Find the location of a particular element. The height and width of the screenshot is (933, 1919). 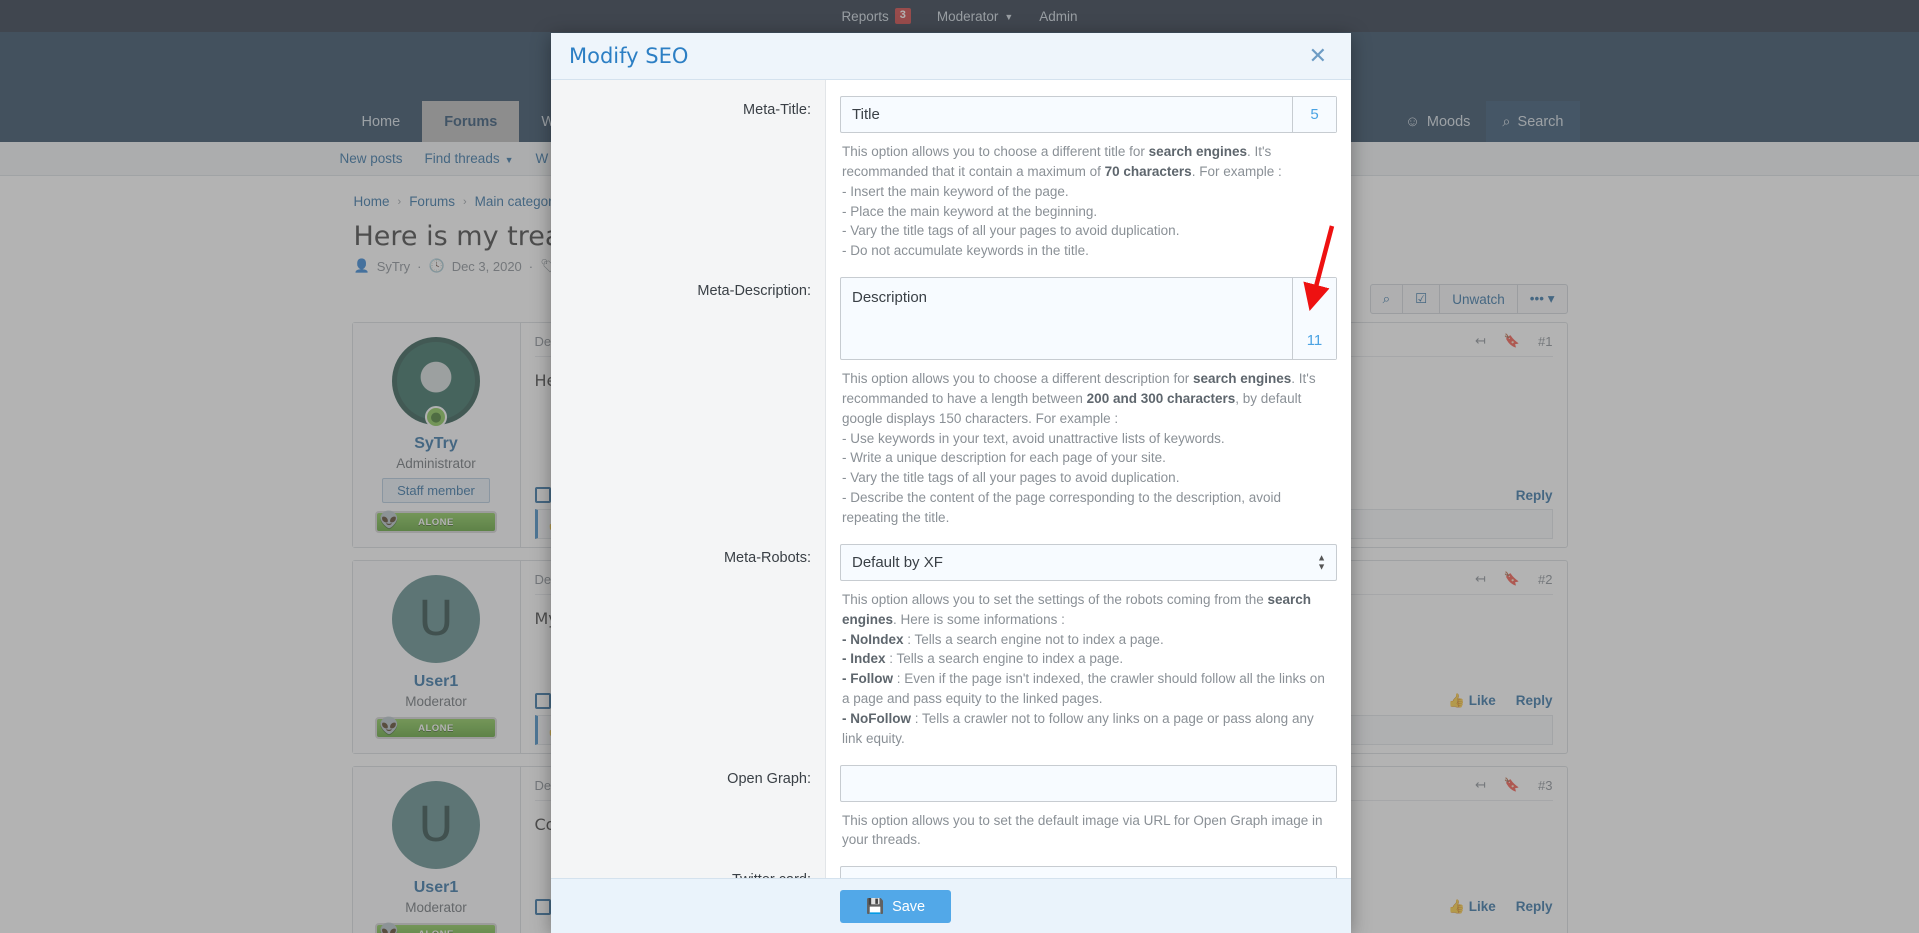

meta-description-textarea: Description is located at coordinates (1066, 319).